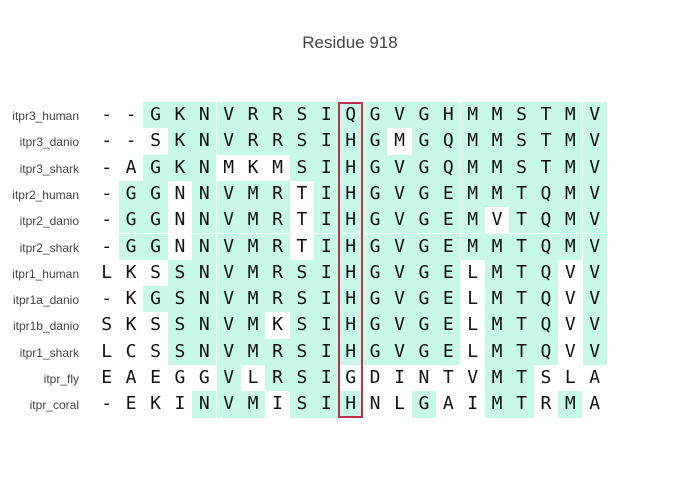 This screenshot has width=700, height=500. What do you see at coordinates (448, 115) in the screenshot?
I see `residue-cell: H` at bounding box center [448, 115].